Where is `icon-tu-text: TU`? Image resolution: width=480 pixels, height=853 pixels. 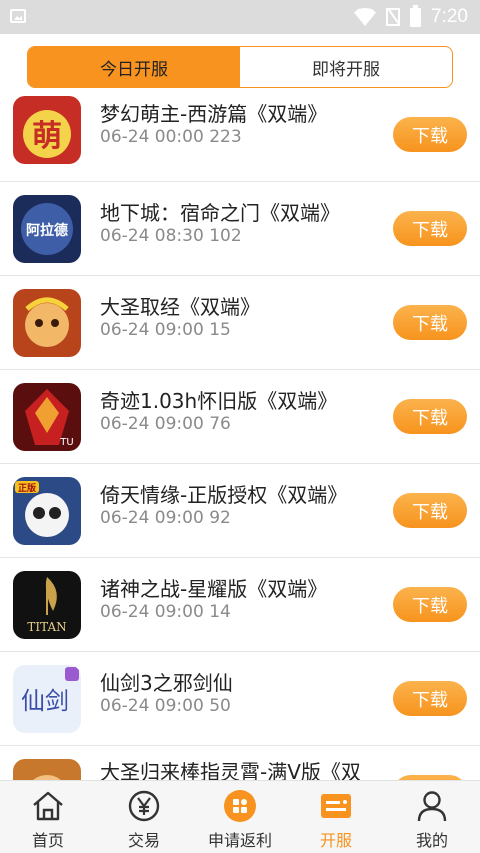
icon-tu-text: TU is located at coordinates (66, 442).